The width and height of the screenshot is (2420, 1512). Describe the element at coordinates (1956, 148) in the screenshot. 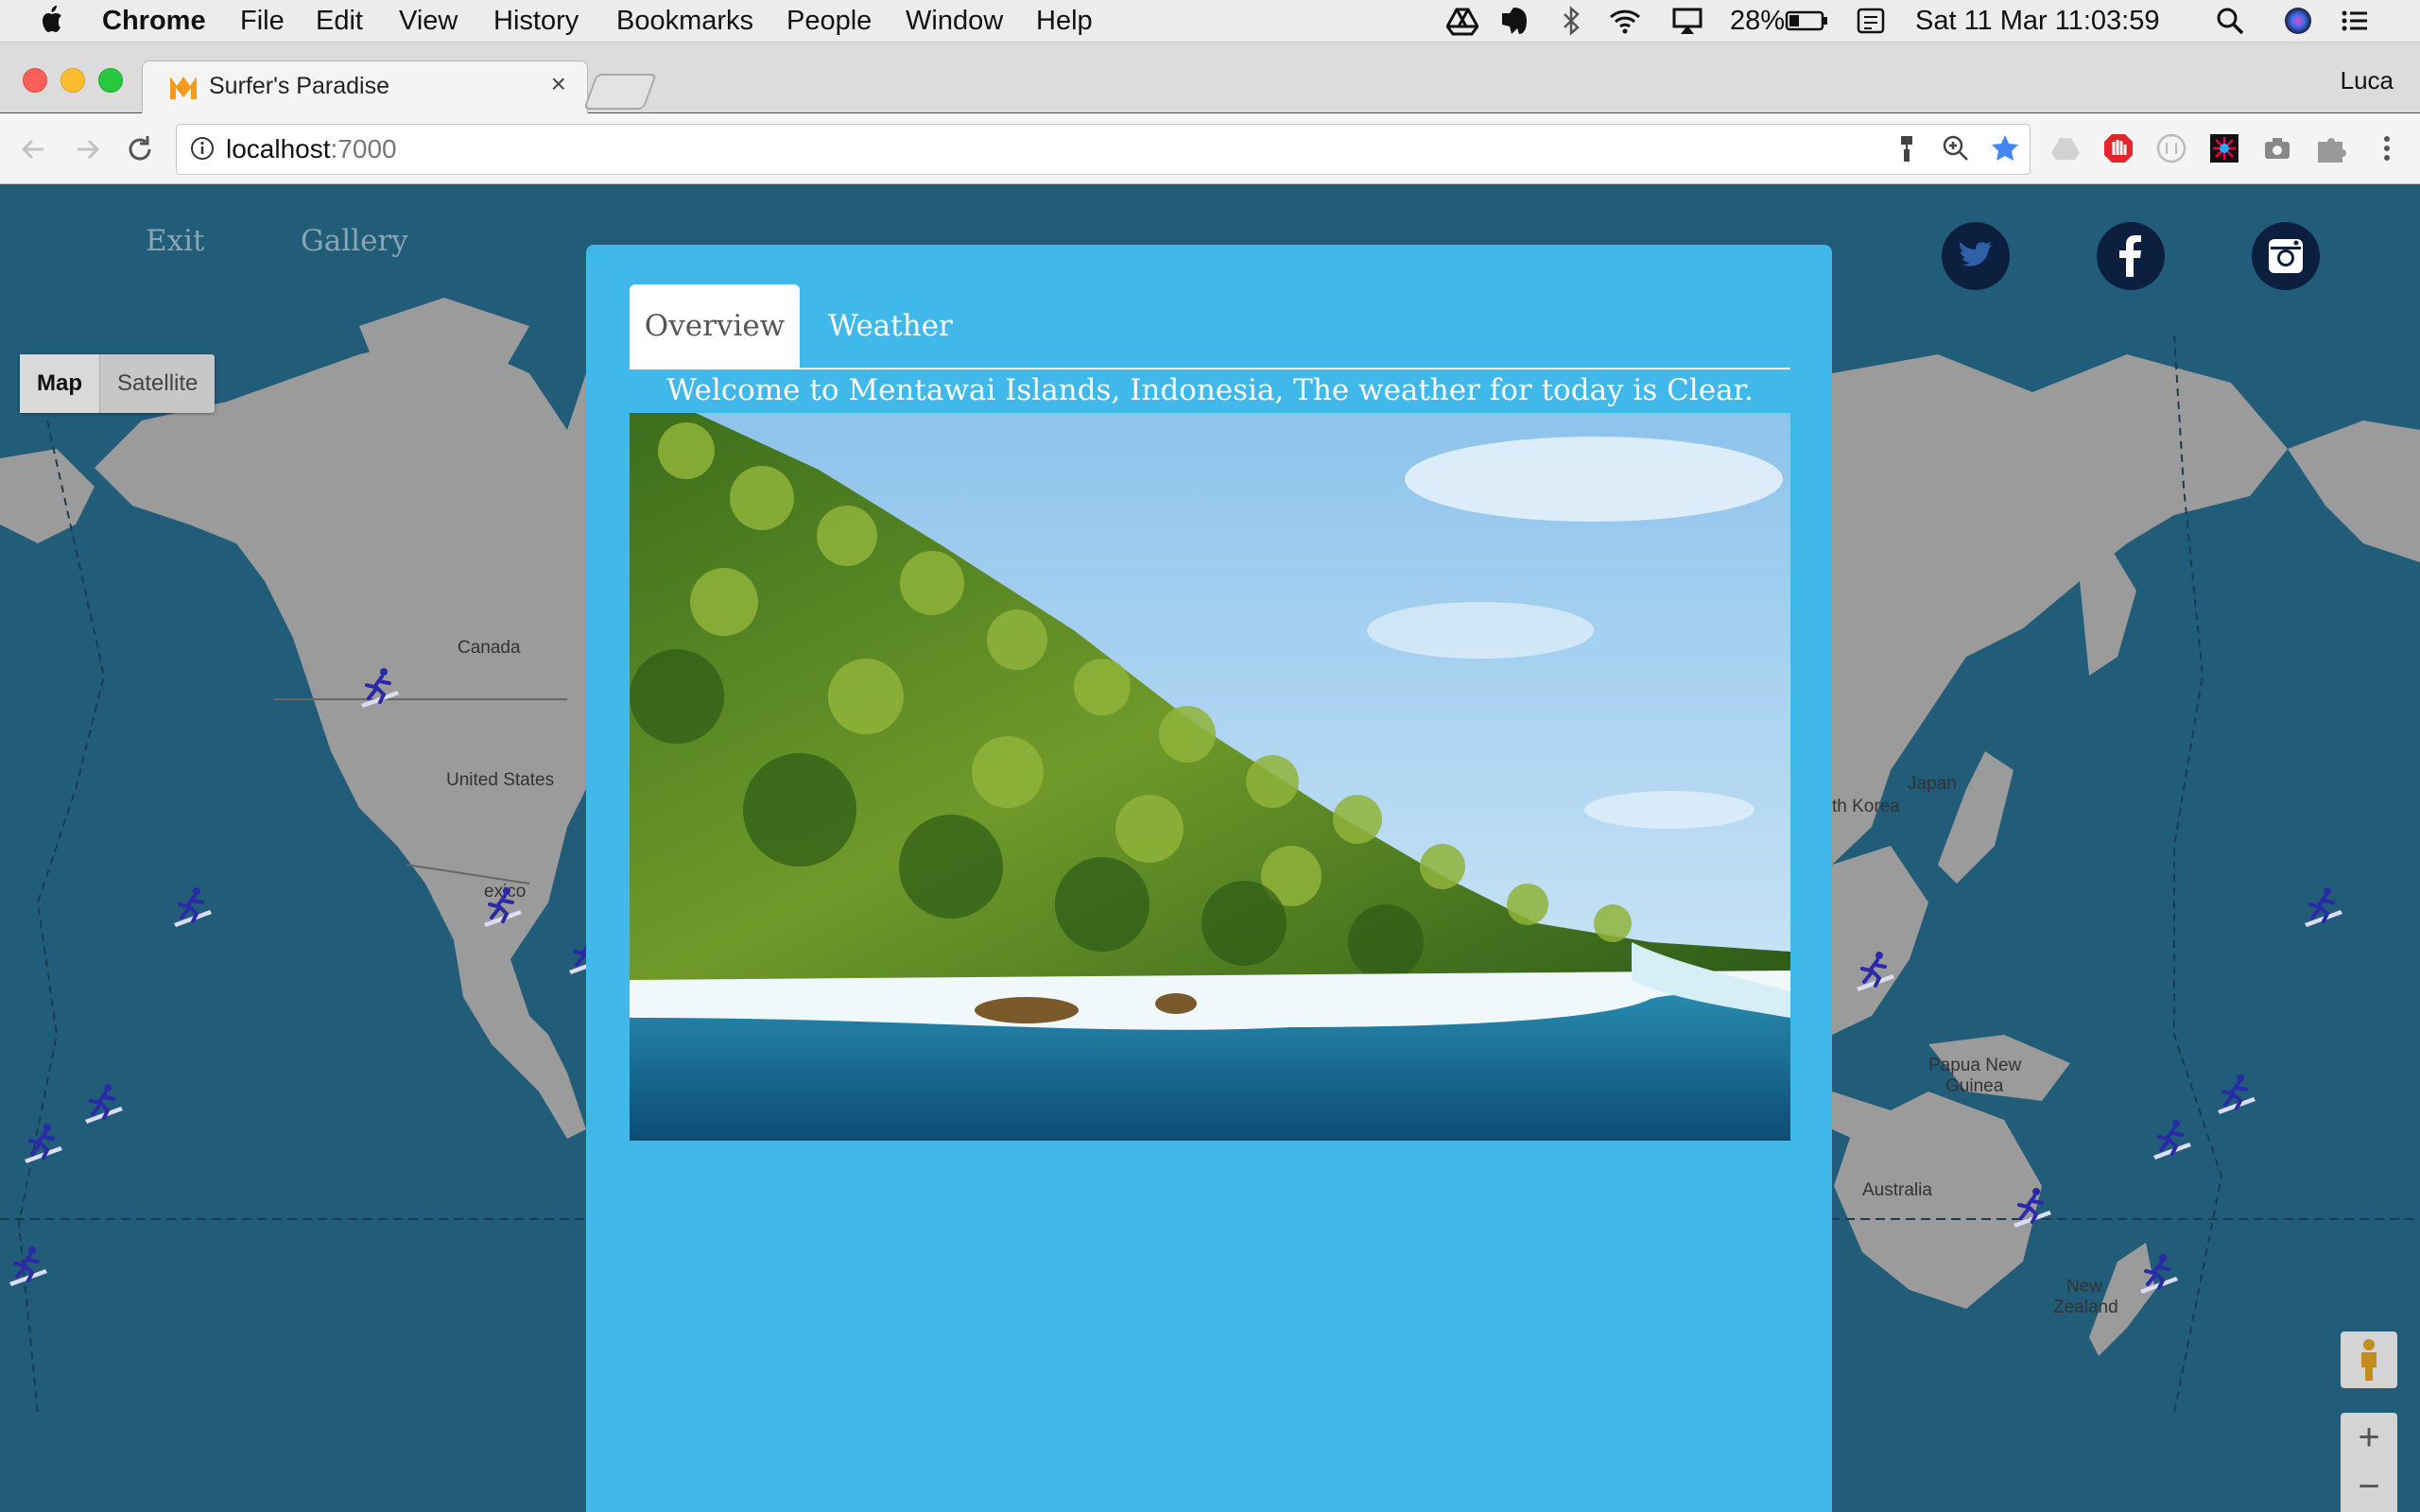

I see `zoom-magnifier-icon` at that location.